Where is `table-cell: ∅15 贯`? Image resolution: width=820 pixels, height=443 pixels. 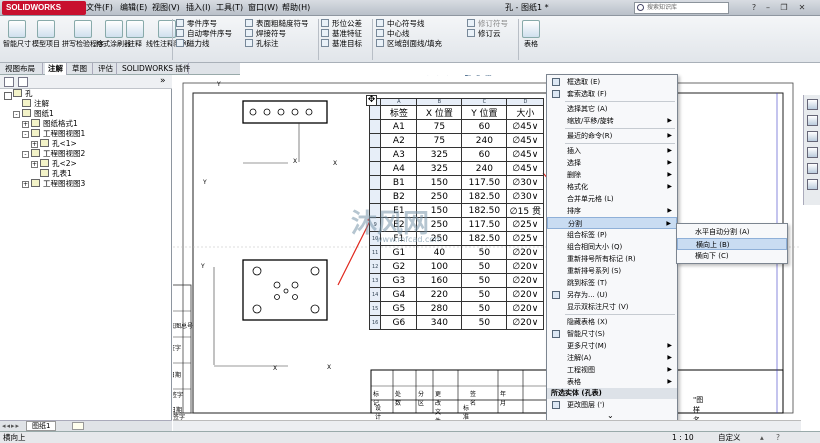
table-cell: ∅15 贯 is located at coordinates (525, 210).